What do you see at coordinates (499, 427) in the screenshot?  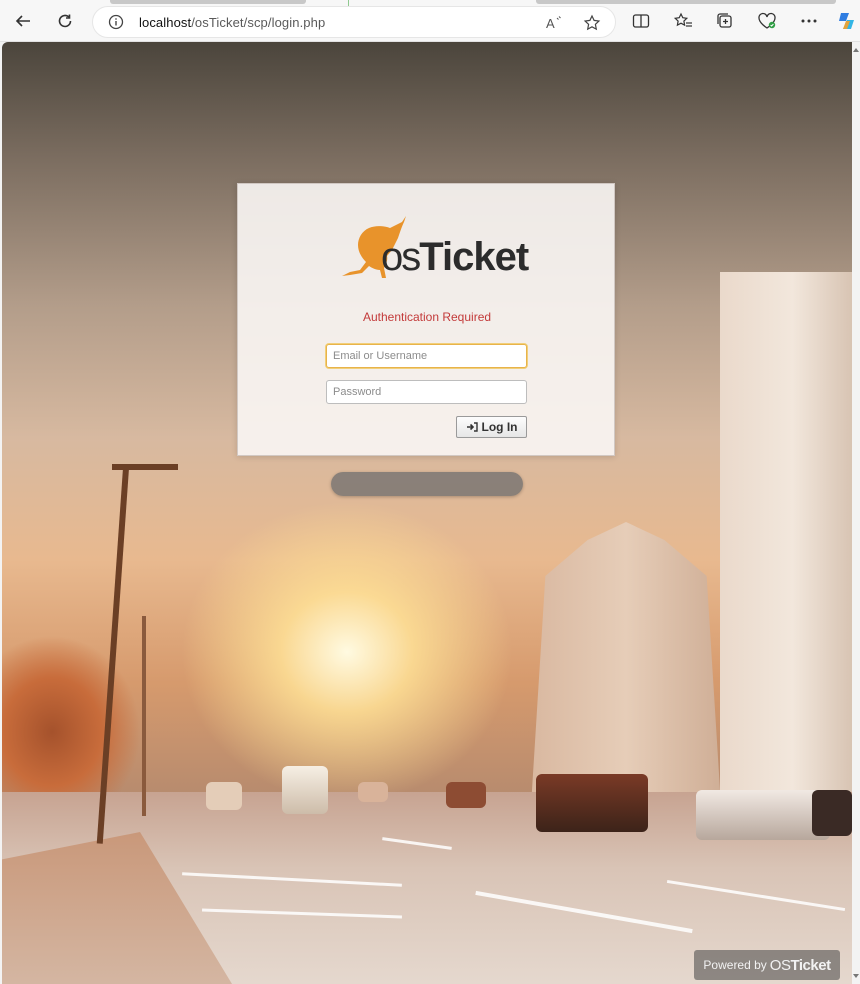 I see `login-button-label: Log In` at bounding box center [499, 427].